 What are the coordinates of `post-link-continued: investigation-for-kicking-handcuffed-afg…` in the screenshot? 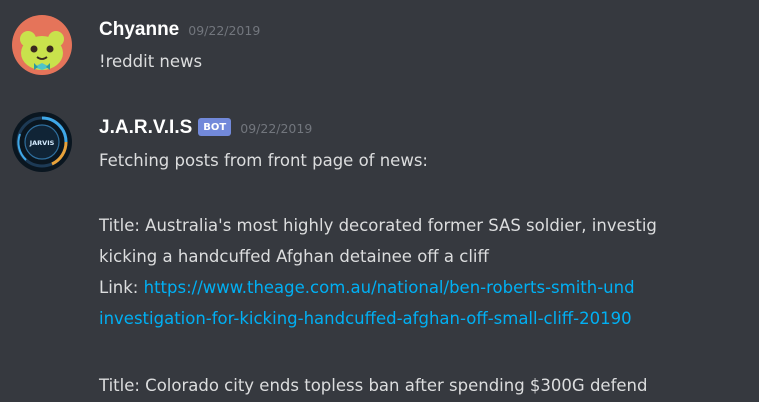 It's located at (365, 319).